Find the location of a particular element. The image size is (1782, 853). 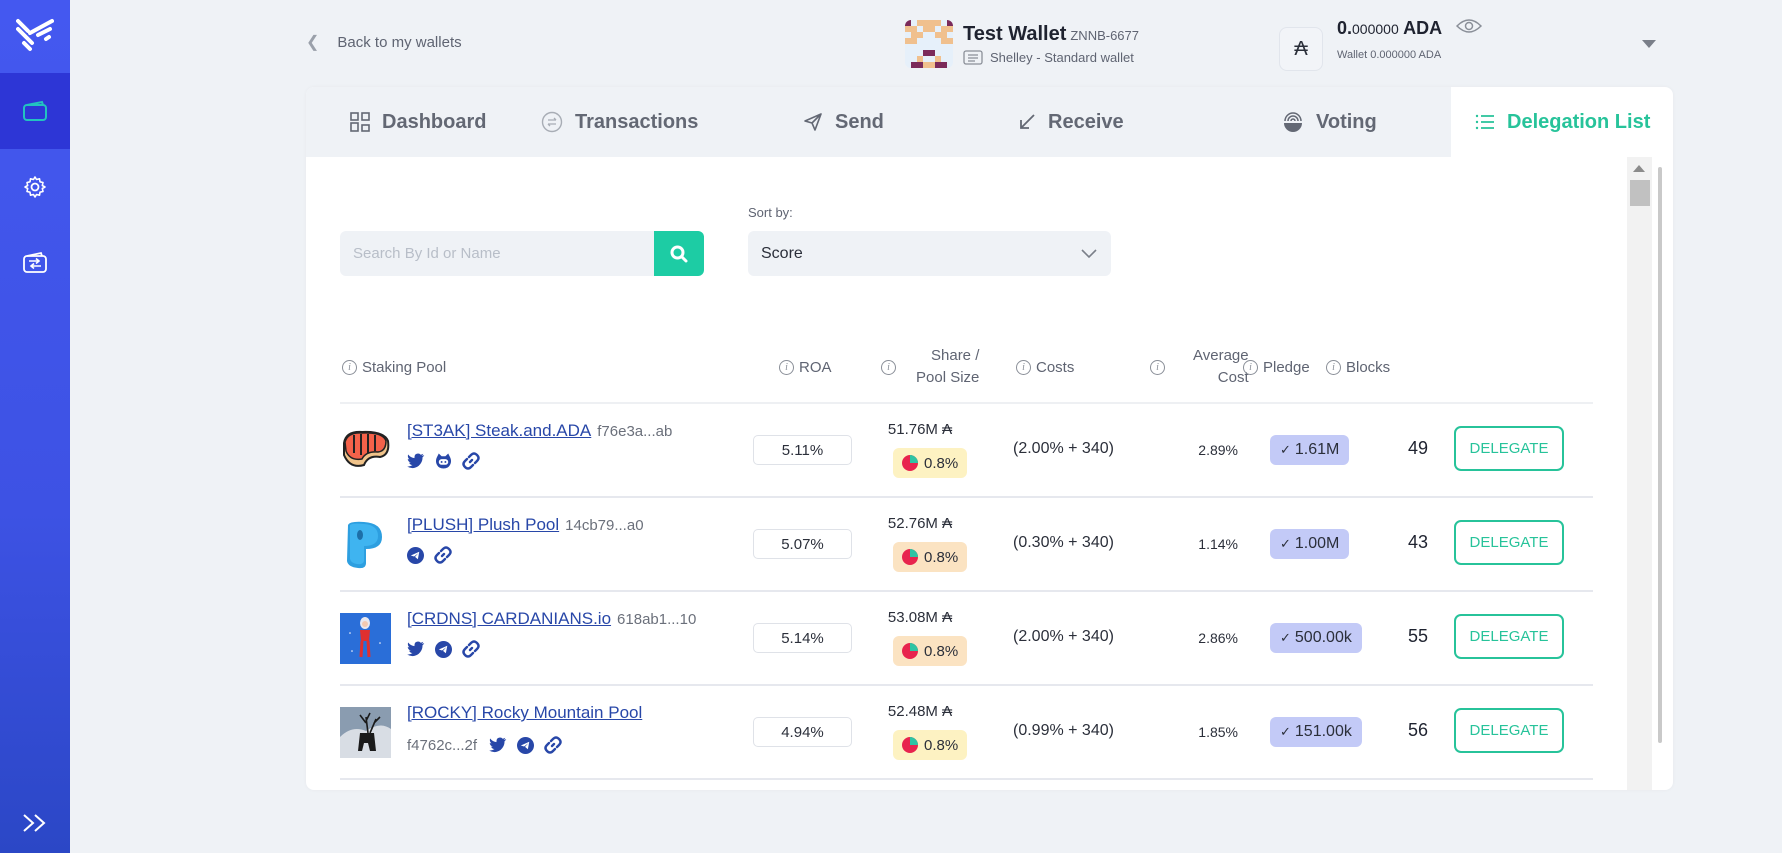

inner-scrollbar is located at coordinates (1639, 473).